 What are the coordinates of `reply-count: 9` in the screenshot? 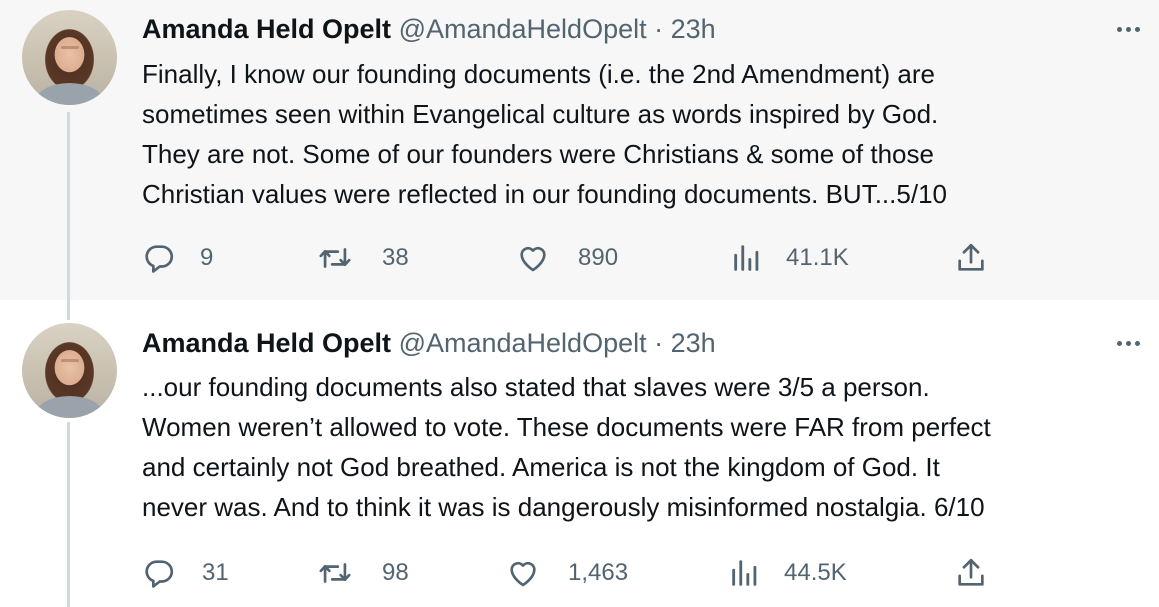 It's located at (207, 257).